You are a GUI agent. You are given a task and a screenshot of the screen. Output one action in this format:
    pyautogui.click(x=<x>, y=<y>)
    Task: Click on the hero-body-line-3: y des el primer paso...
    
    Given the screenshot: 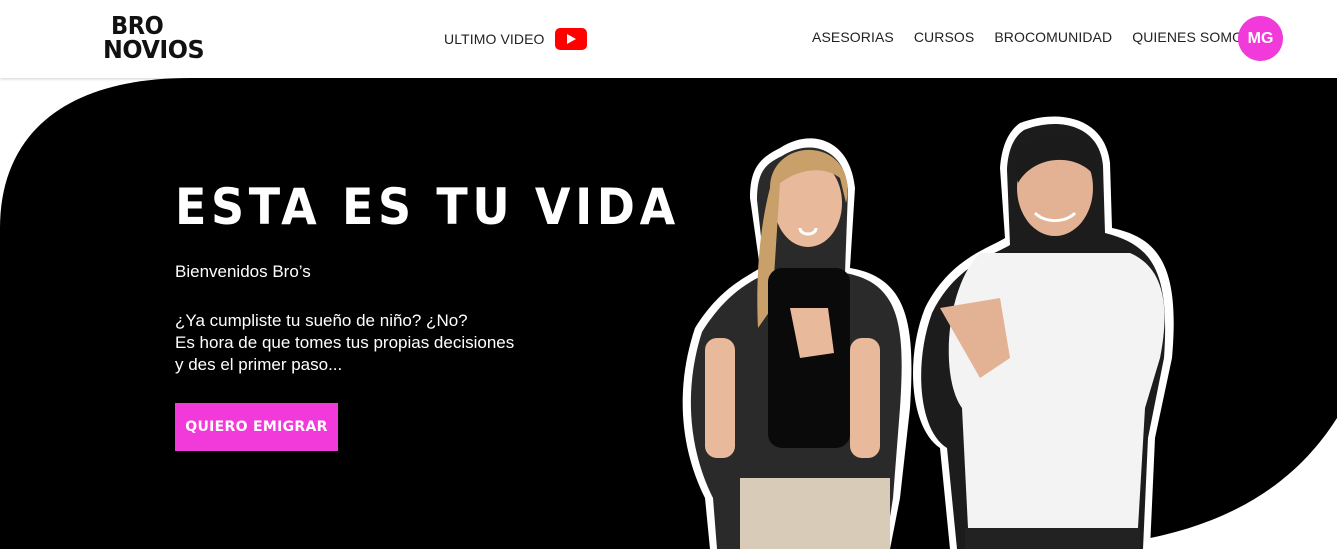 What is the action you would take?
    pyautogui.click(x=259, y=364)
    